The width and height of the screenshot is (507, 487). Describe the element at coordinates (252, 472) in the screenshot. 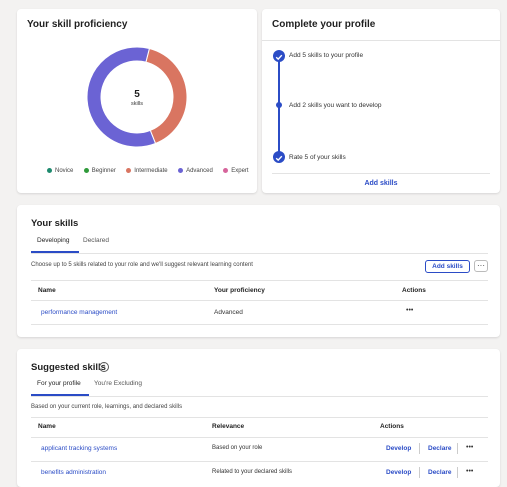

I see `relevance-text: Related to your declared skills` at that location.